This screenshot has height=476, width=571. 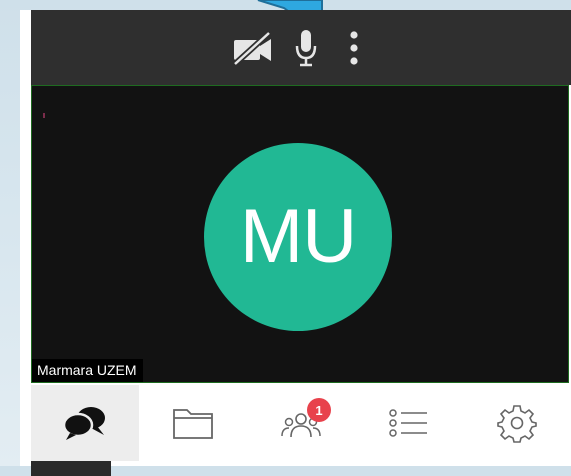 I want to click on microphone-icon, so click(x=306, y=47).